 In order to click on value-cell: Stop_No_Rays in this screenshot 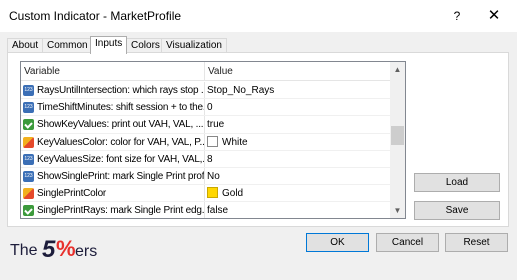, I will do `click(297, 90)`.